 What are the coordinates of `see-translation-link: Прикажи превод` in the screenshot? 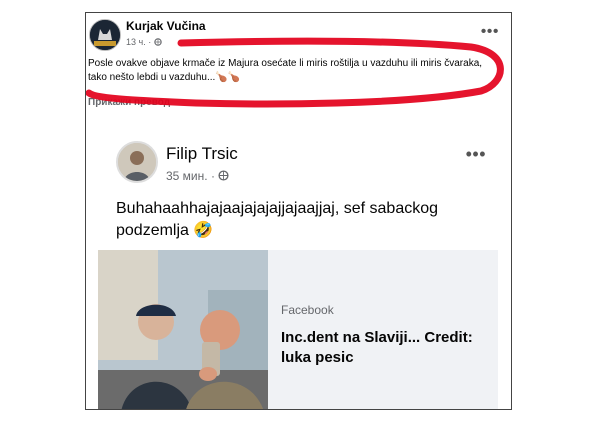 It's located at (129, 102).